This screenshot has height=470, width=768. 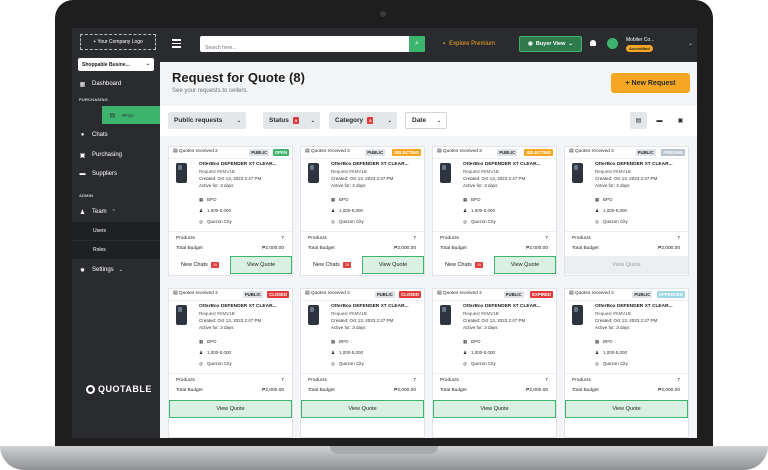 I want to click on team-icon: ♟, so click(x=82, y=212).